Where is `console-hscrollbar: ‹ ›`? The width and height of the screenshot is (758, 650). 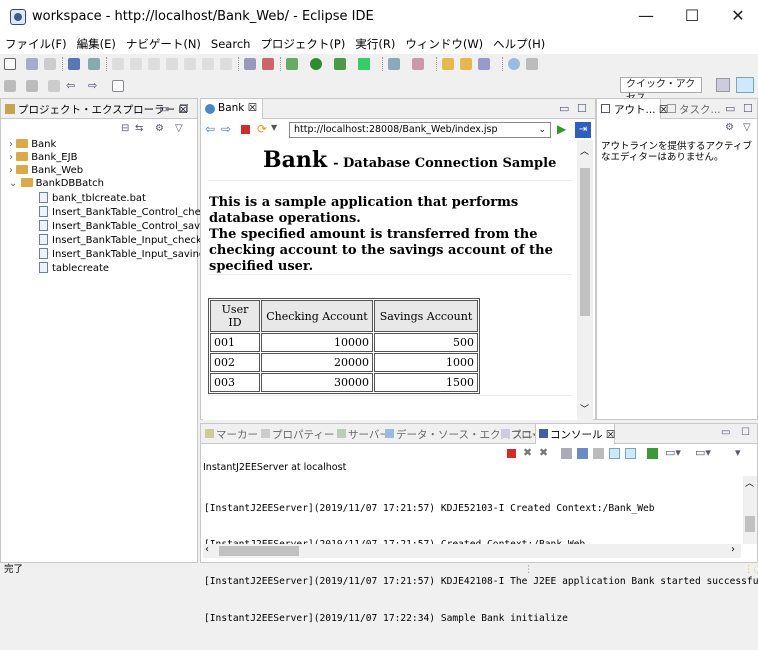
console-hscrollbar: ‹ › is located at coordinates (472, 551).